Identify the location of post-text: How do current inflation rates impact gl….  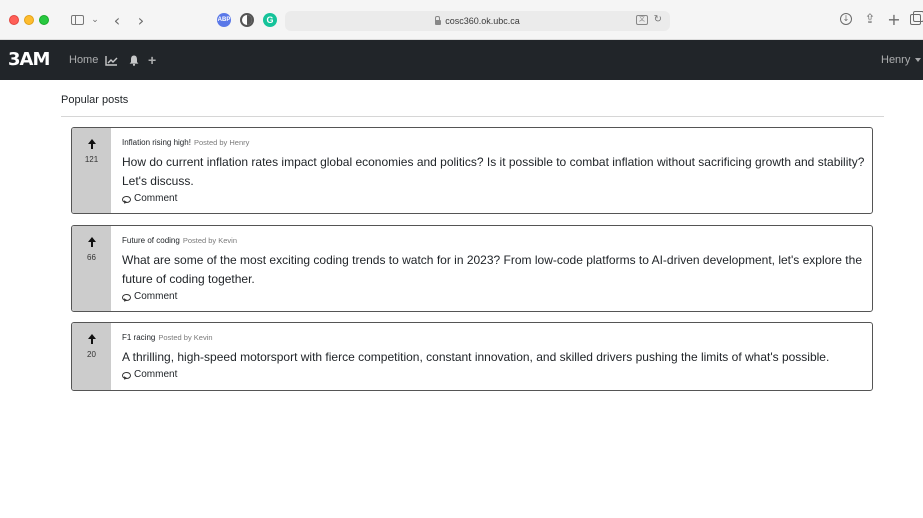
(493, 171).